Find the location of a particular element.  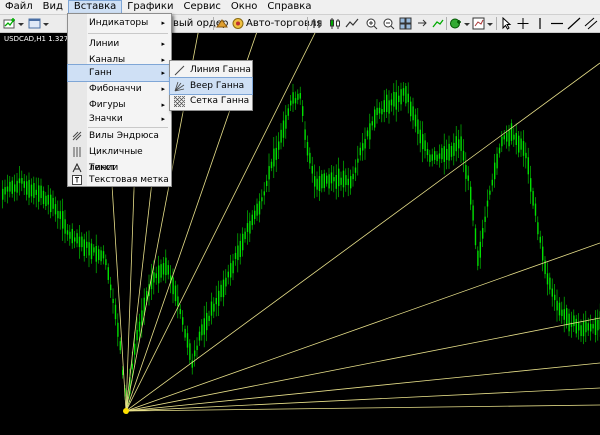

menu-window: Окно is located at coordinates (244, 7).